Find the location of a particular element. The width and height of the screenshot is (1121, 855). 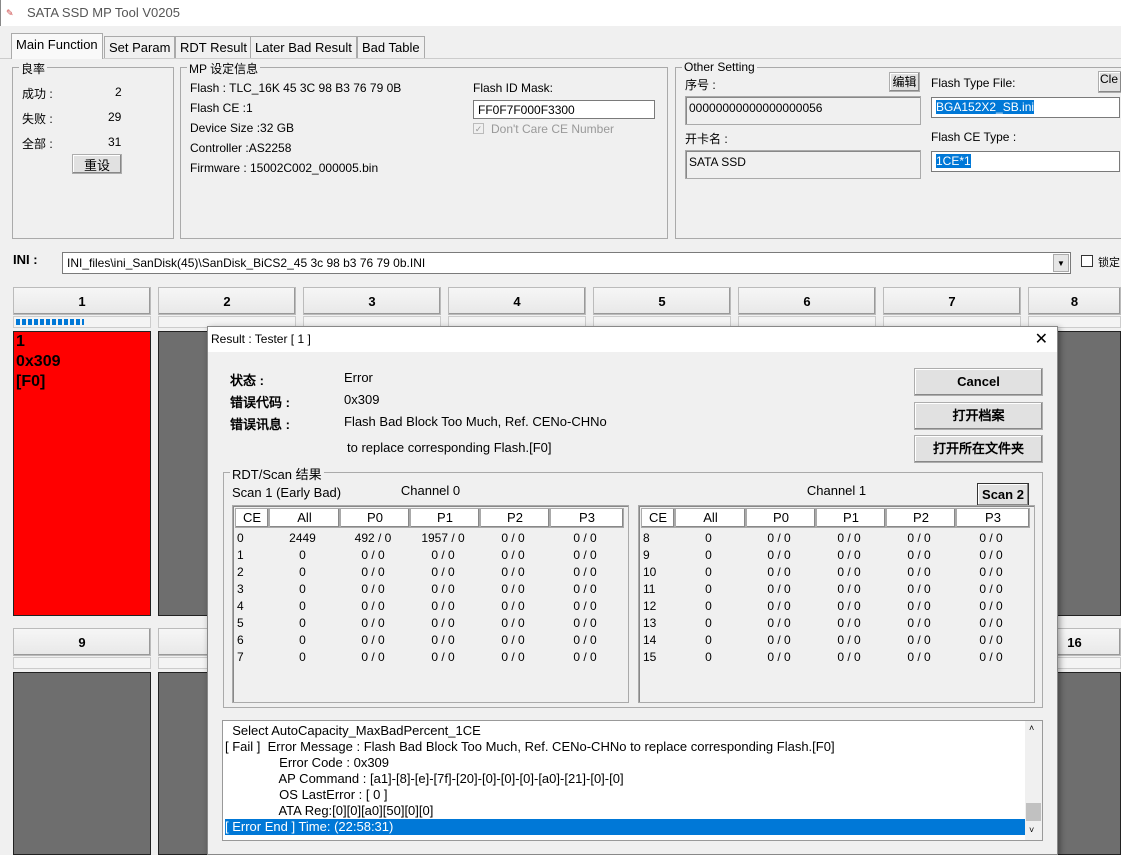

log-scrollbar: ˄ ˅ is located at coordinates (1033, 780).